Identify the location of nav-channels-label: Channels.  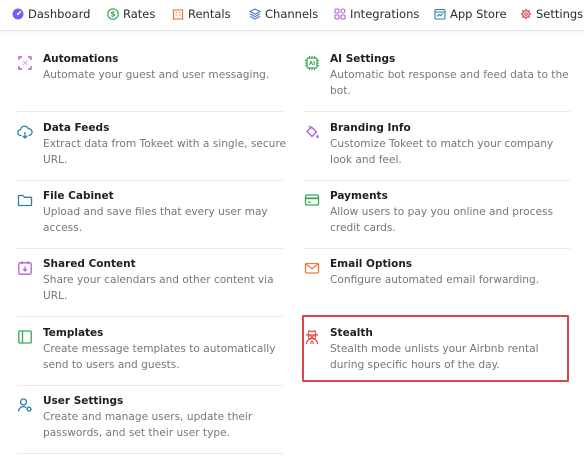
(292, 14).